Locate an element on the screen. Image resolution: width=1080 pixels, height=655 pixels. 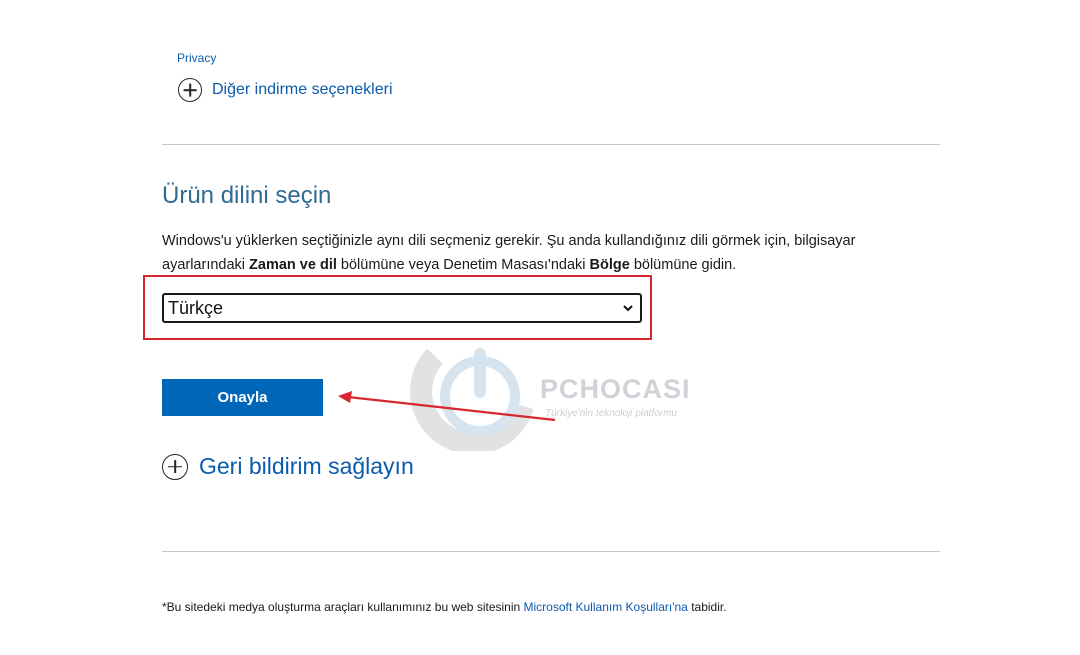
chevron-down-icon is located at coordinates (628, 308).